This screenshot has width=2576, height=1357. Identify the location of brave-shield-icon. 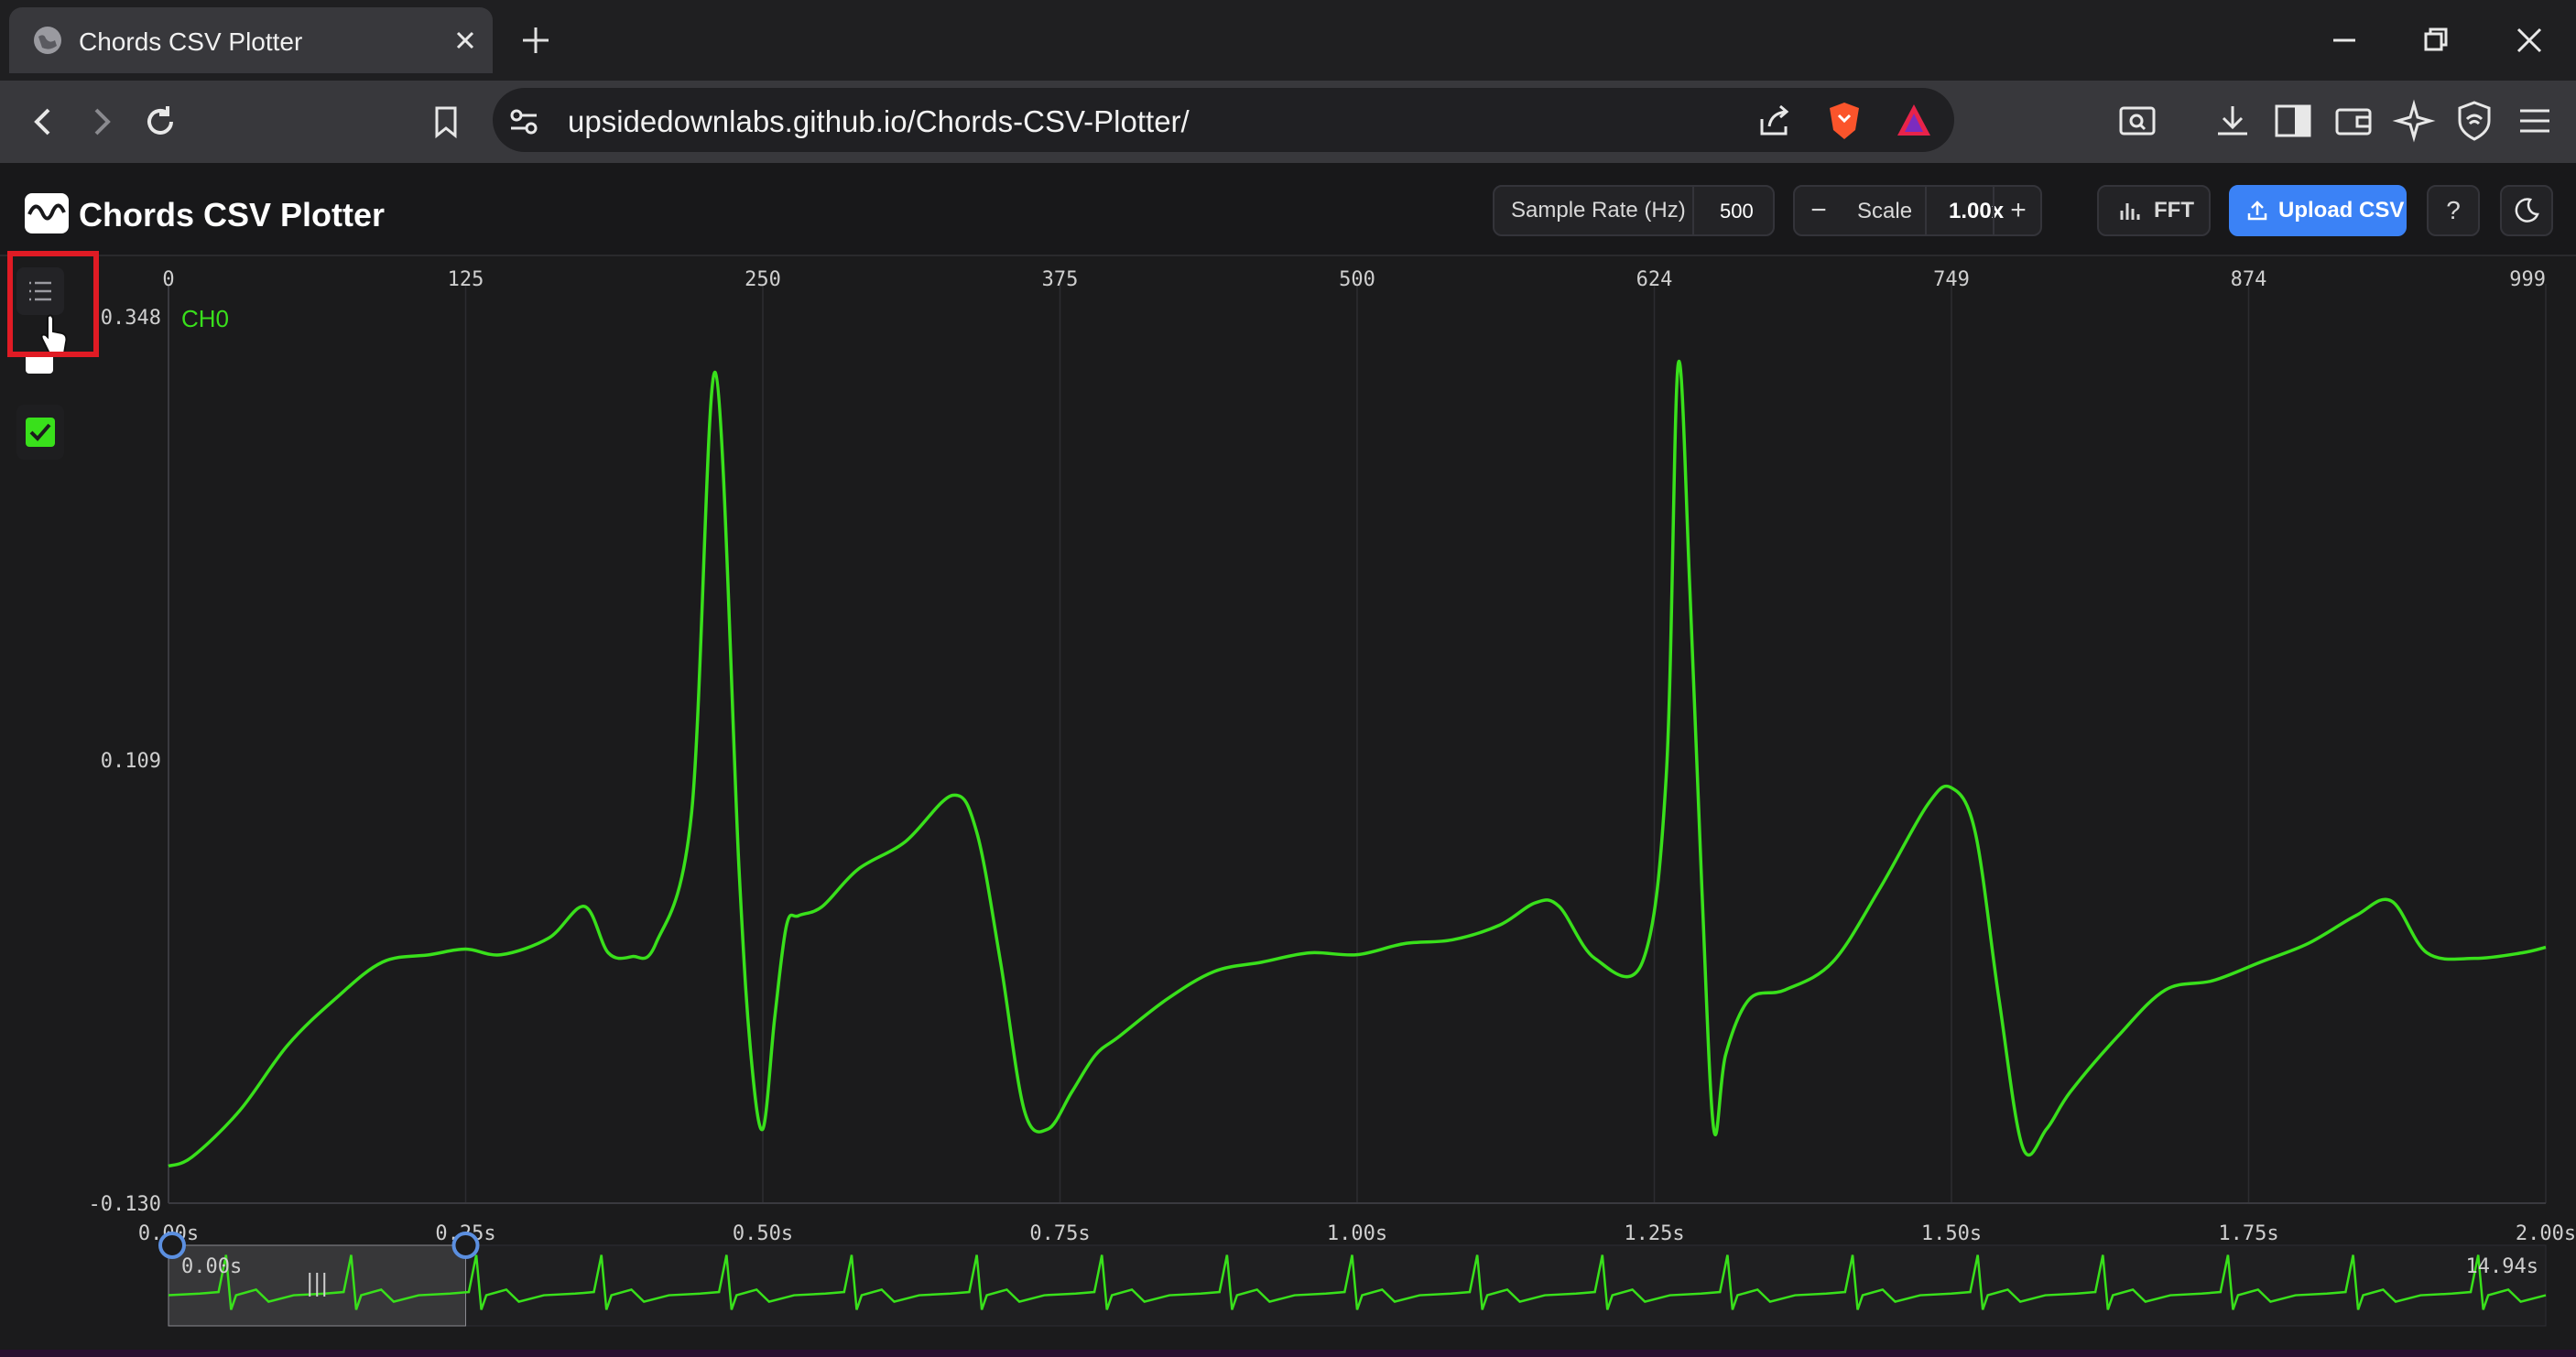
(1844, 121).